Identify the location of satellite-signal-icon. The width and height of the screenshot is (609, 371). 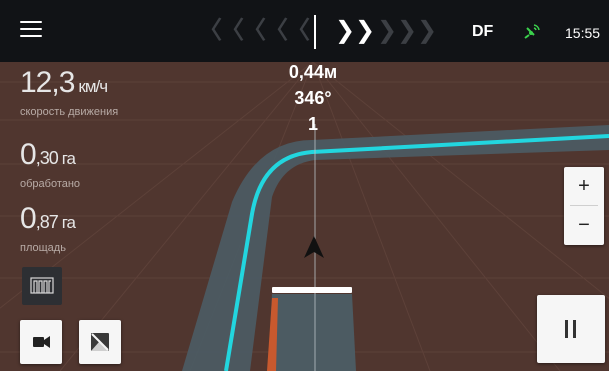
(532, 32).